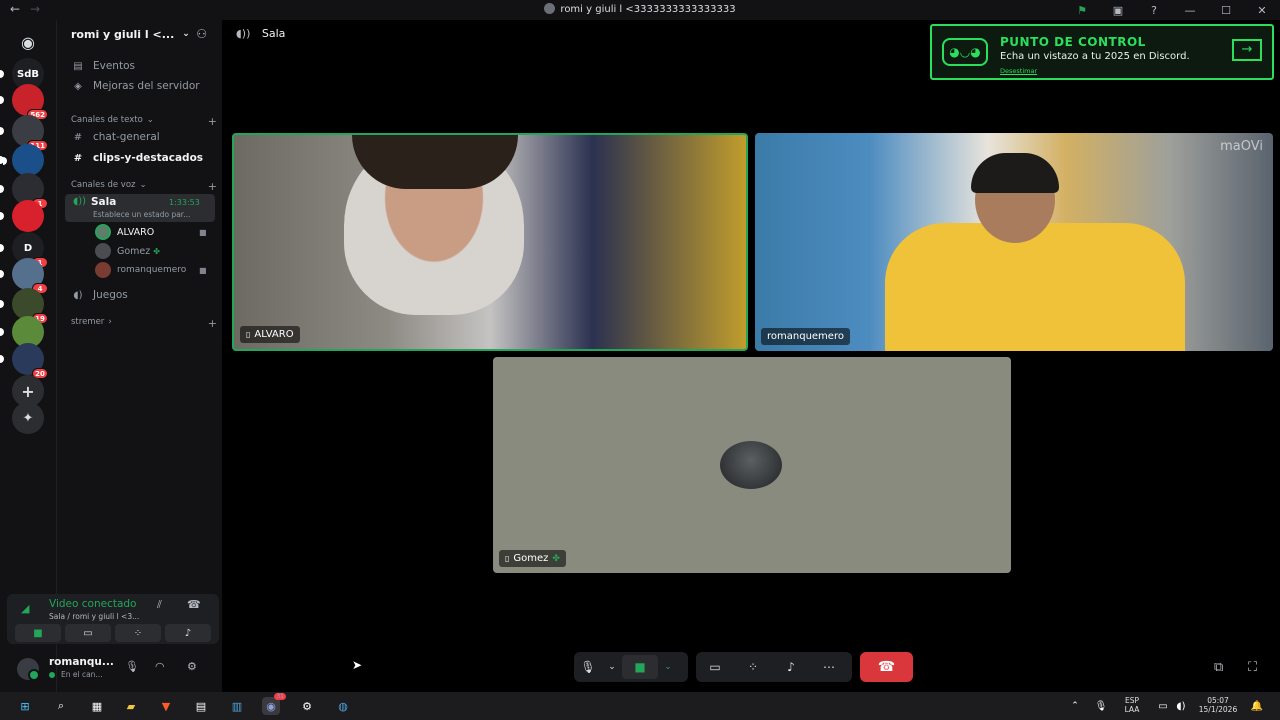 This screenshot has height=720, width=1280. I want to click on calculator-icon: ▥, so click(237, 706).